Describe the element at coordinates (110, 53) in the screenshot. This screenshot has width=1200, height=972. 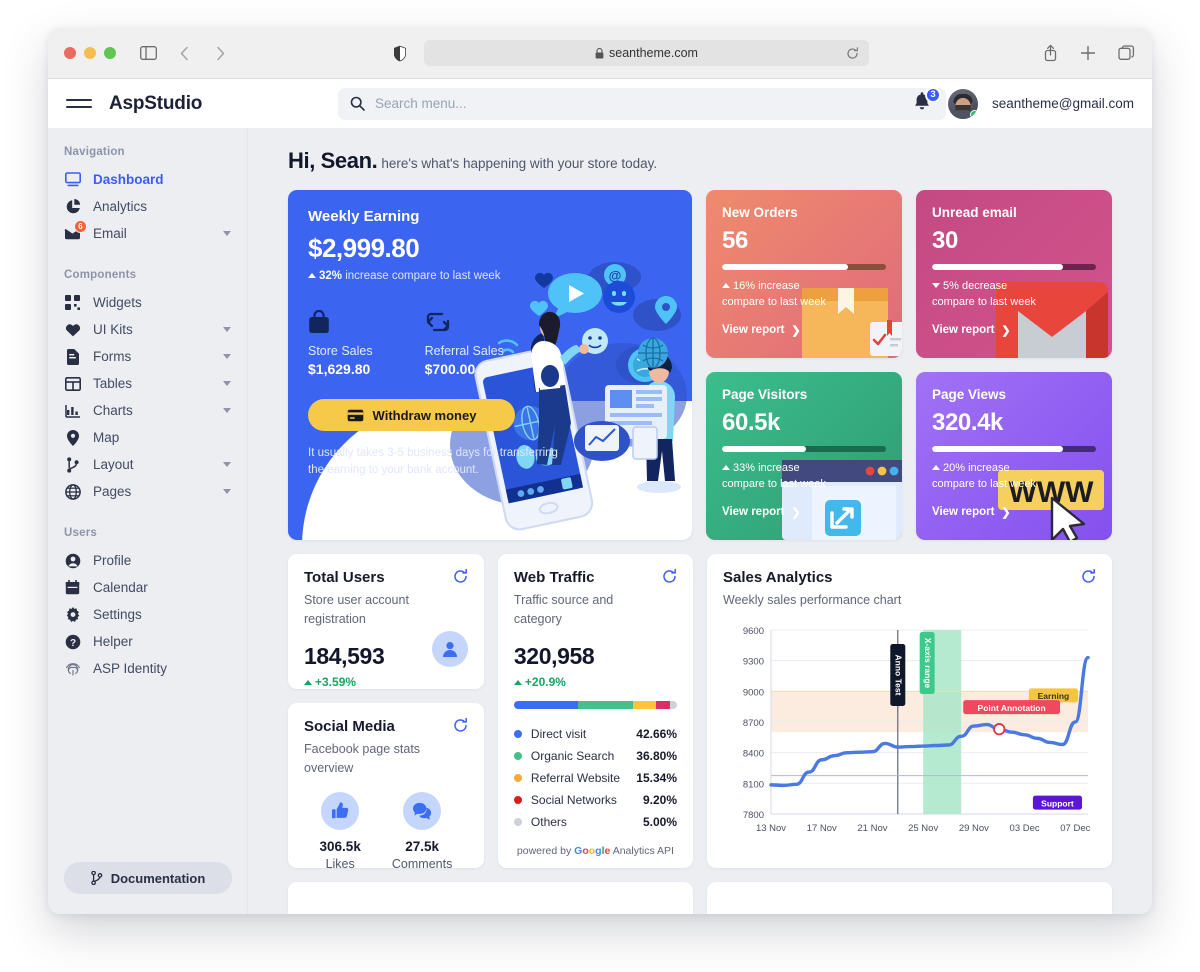
I see `maximize-window-button` at that location.